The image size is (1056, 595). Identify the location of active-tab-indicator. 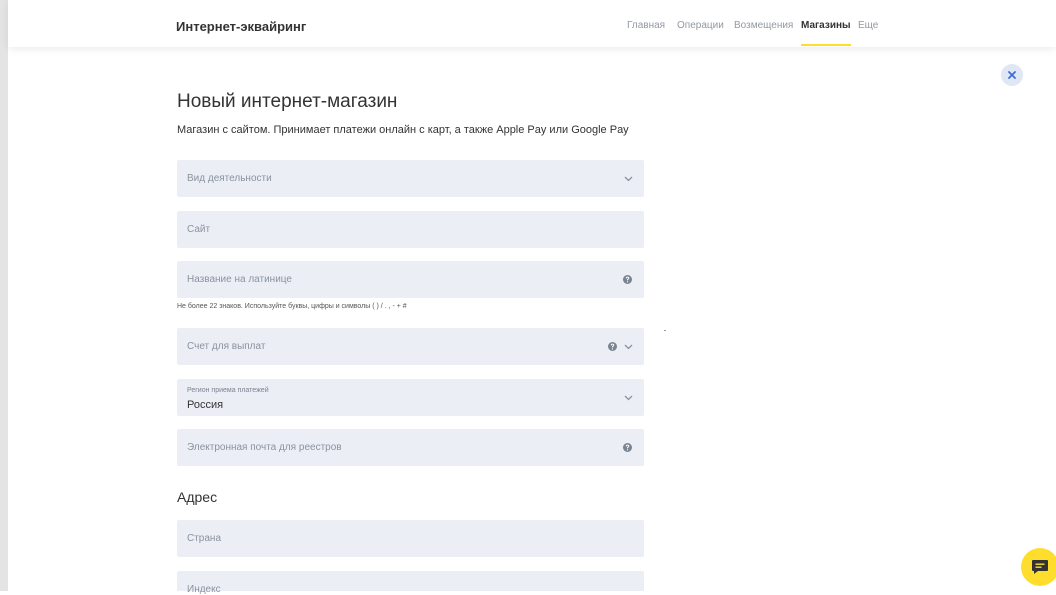
(826, 45).